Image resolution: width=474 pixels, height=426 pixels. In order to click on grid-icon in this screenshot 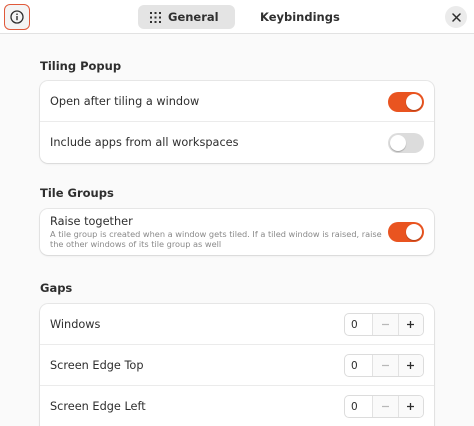, I will do `click(155, 17)`.